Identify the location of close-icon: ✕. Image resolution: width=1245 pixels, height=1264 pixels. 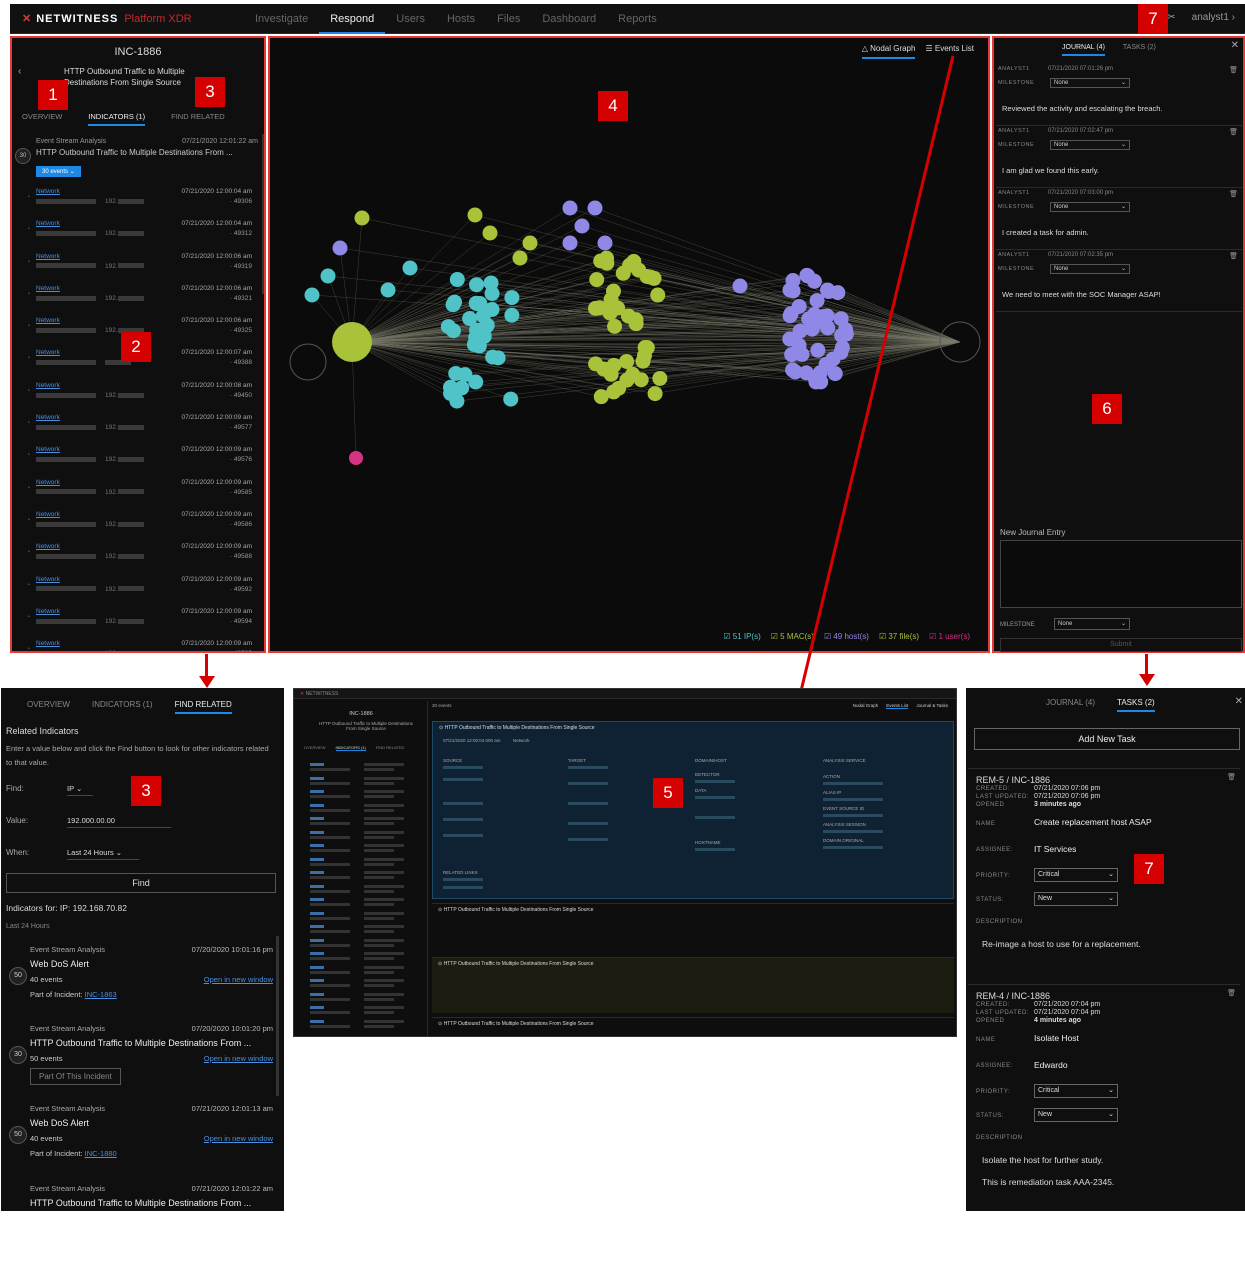
(1235, 45).